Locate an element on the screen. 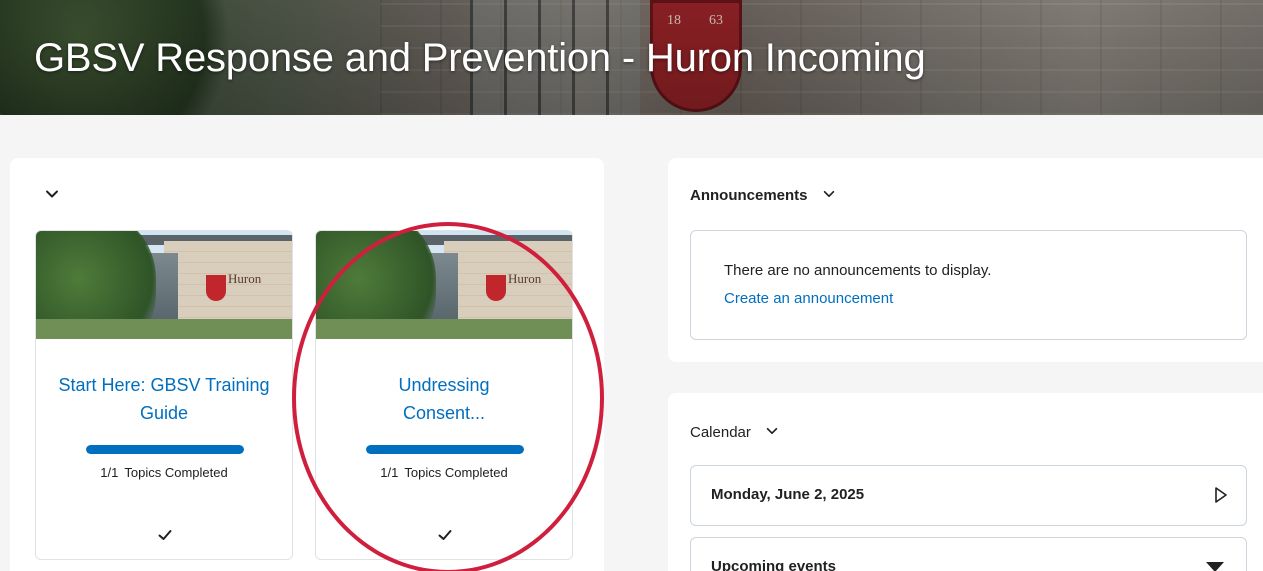  calendar-date-selector: Monday, June 2, 2025 is located at coordinates (968, 495).